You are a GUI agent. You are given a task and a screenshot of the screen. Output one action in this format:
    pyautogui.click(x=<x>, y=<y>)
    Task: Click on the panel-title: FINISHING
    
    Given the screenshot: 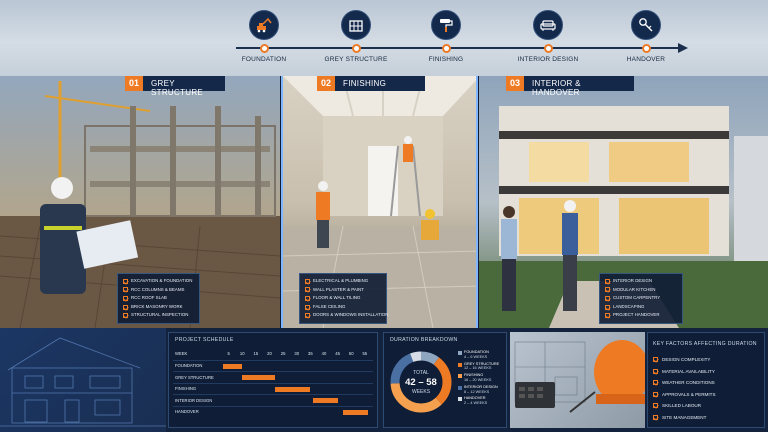 What is the action you would take?
    pyautogui.click(x=380, y=83)
    